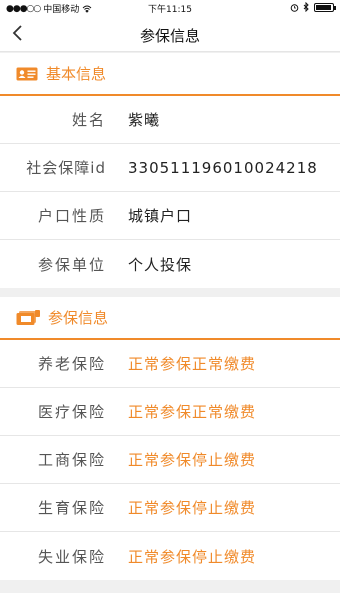 The width and height of the screenshot is (340, 593). What do you see at coordinates (78, 318) in the screenshot?
I see `insurance-info-title: 参保信息` at bounding box center [78, 318].